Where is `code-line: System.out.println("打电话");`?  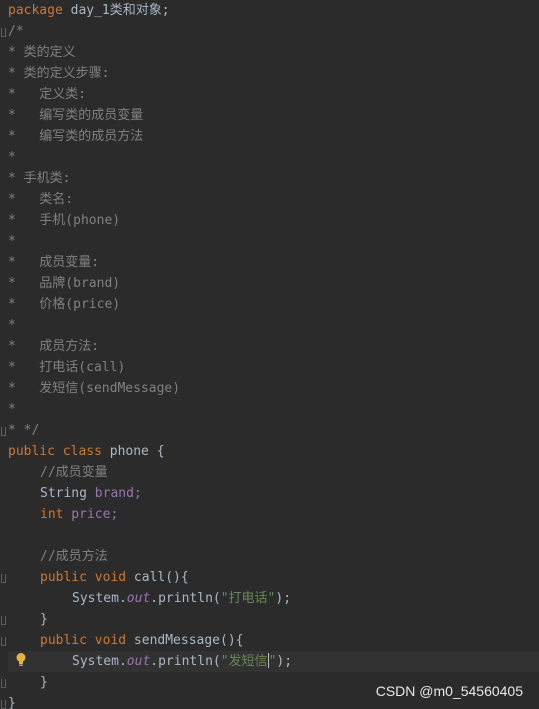
code-line: System.out.println("打电话"); is located at coordinates (273, 598).